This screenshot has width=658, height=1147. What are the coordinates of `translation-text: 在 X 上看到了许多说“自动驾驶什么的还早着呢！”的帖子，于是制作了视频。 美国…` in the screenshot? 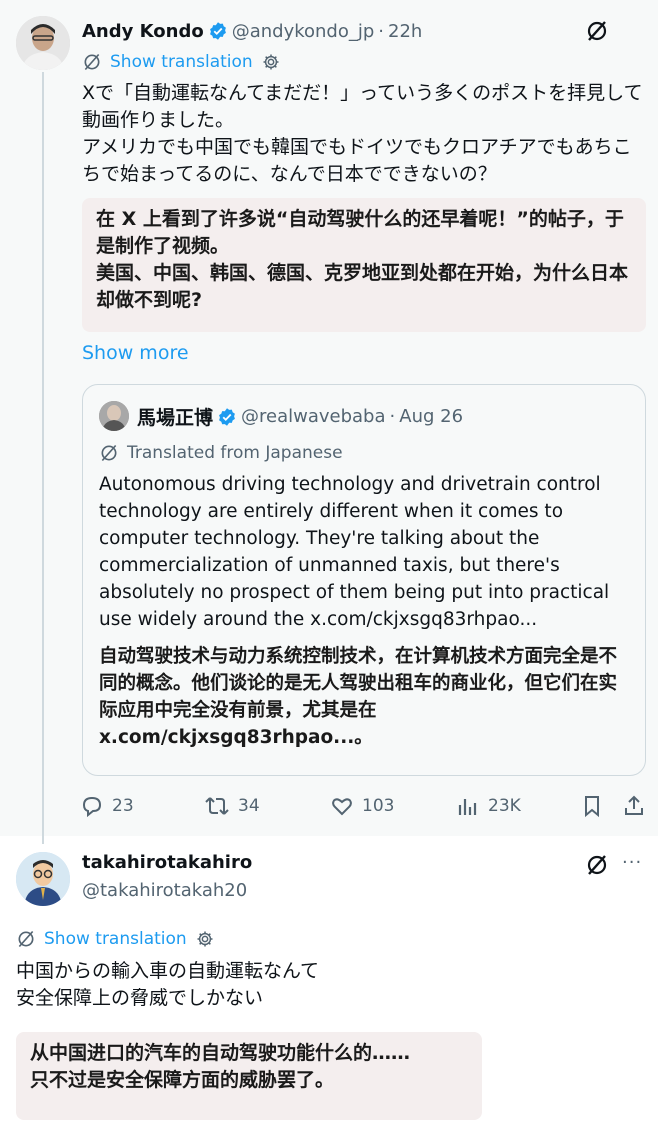 It's located at (362, 259).